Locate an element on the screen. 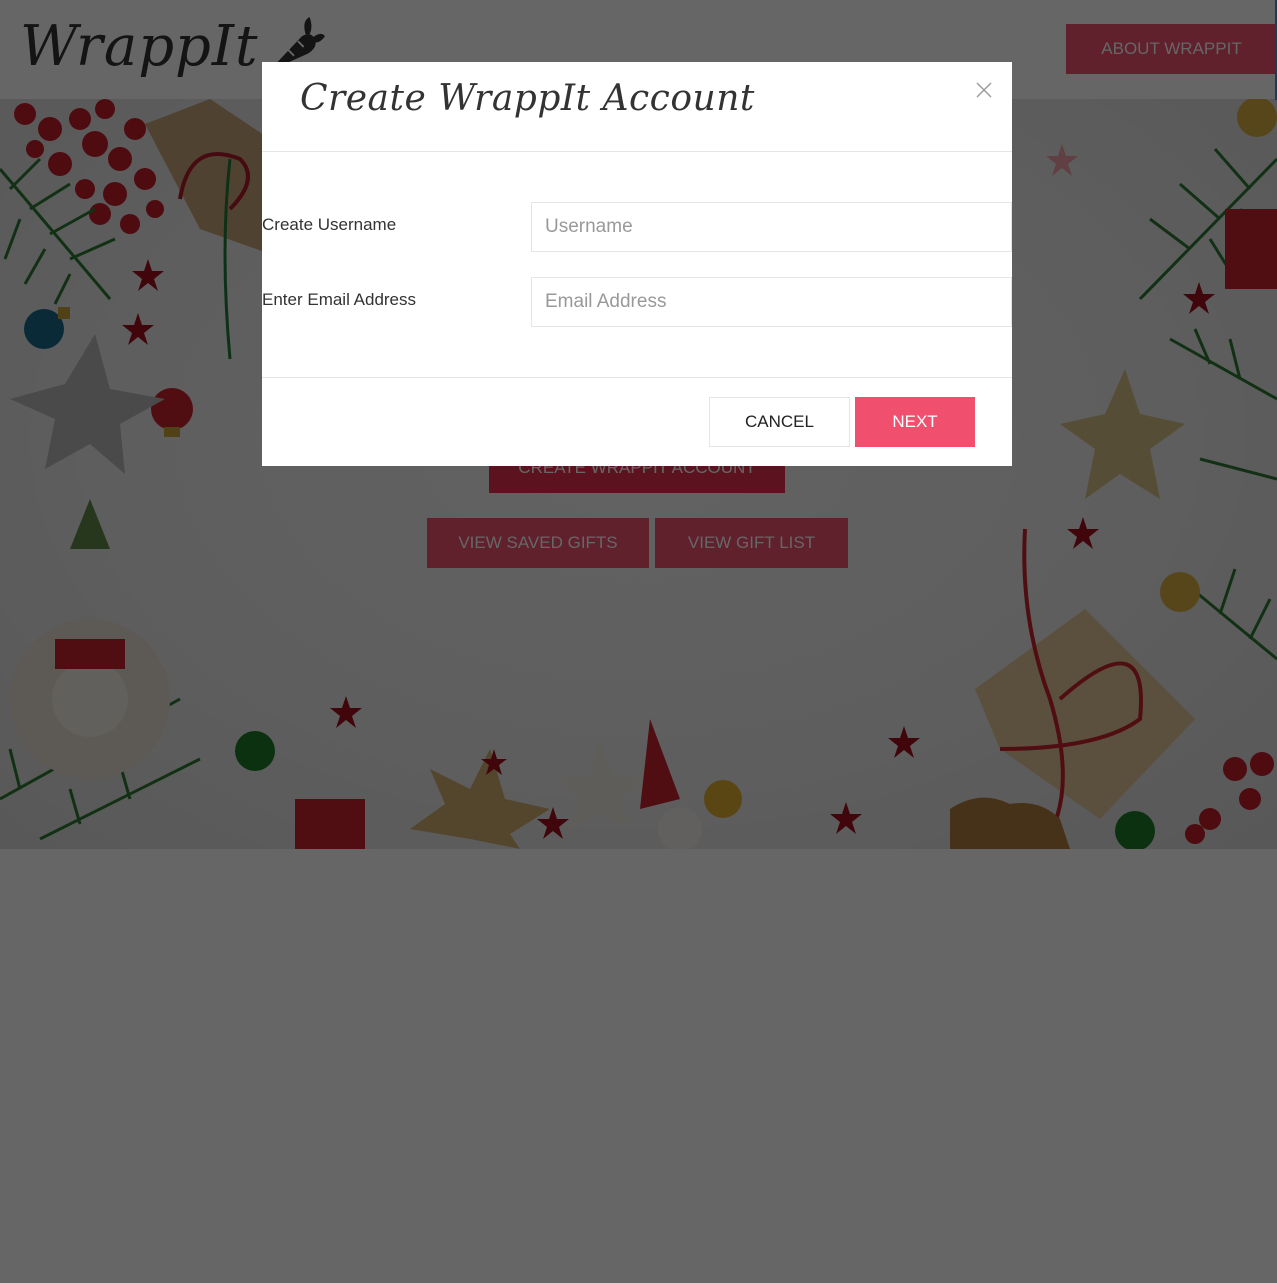  close-icon is located at coordinates (984, 90).